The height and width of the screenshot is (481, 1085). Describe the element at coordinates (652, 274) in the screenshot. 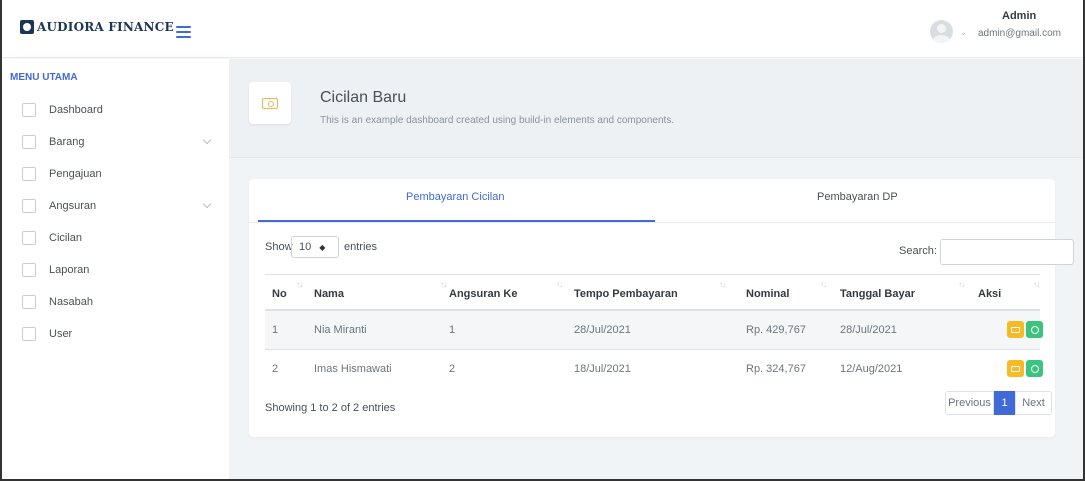

I see `table-top-border` at that location.